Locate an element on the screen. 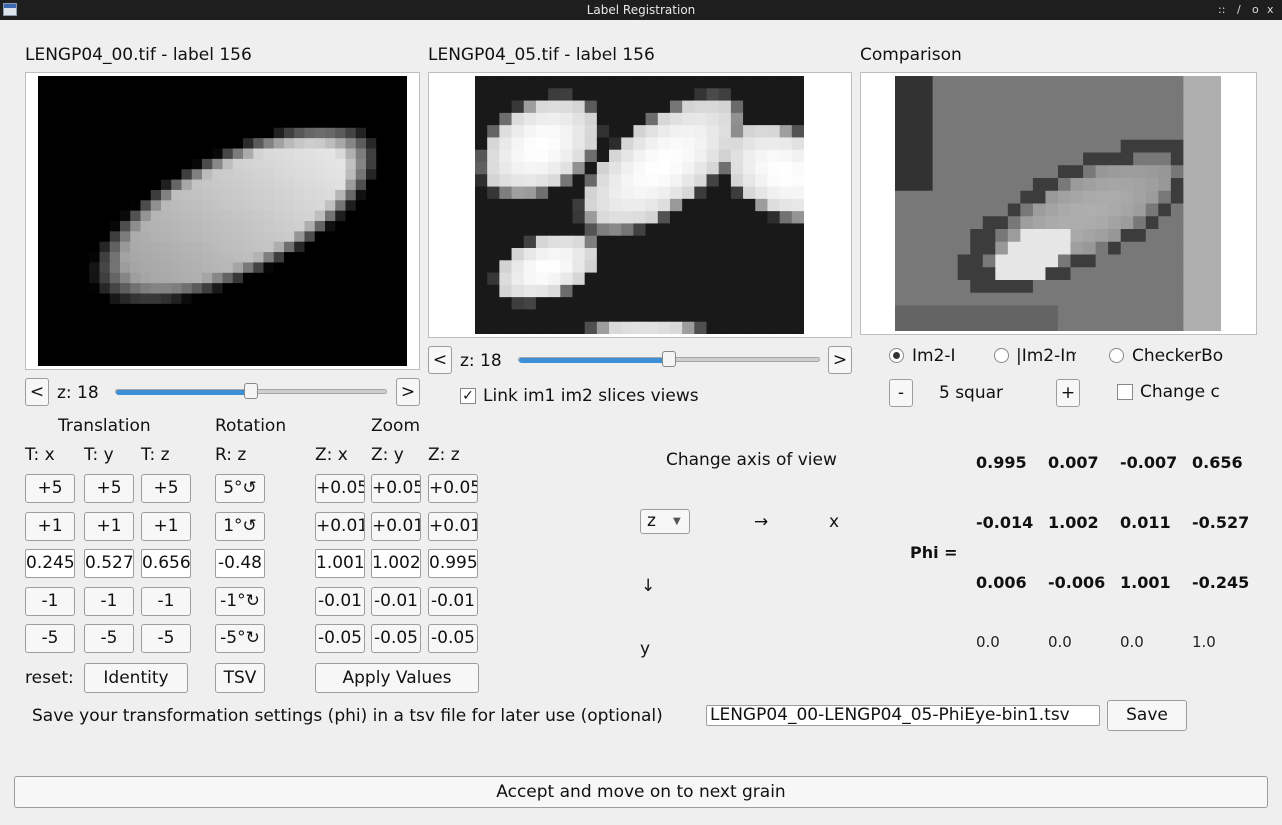  phi-cell-2-2: 1.001 is located at coordinates (1145, 582).